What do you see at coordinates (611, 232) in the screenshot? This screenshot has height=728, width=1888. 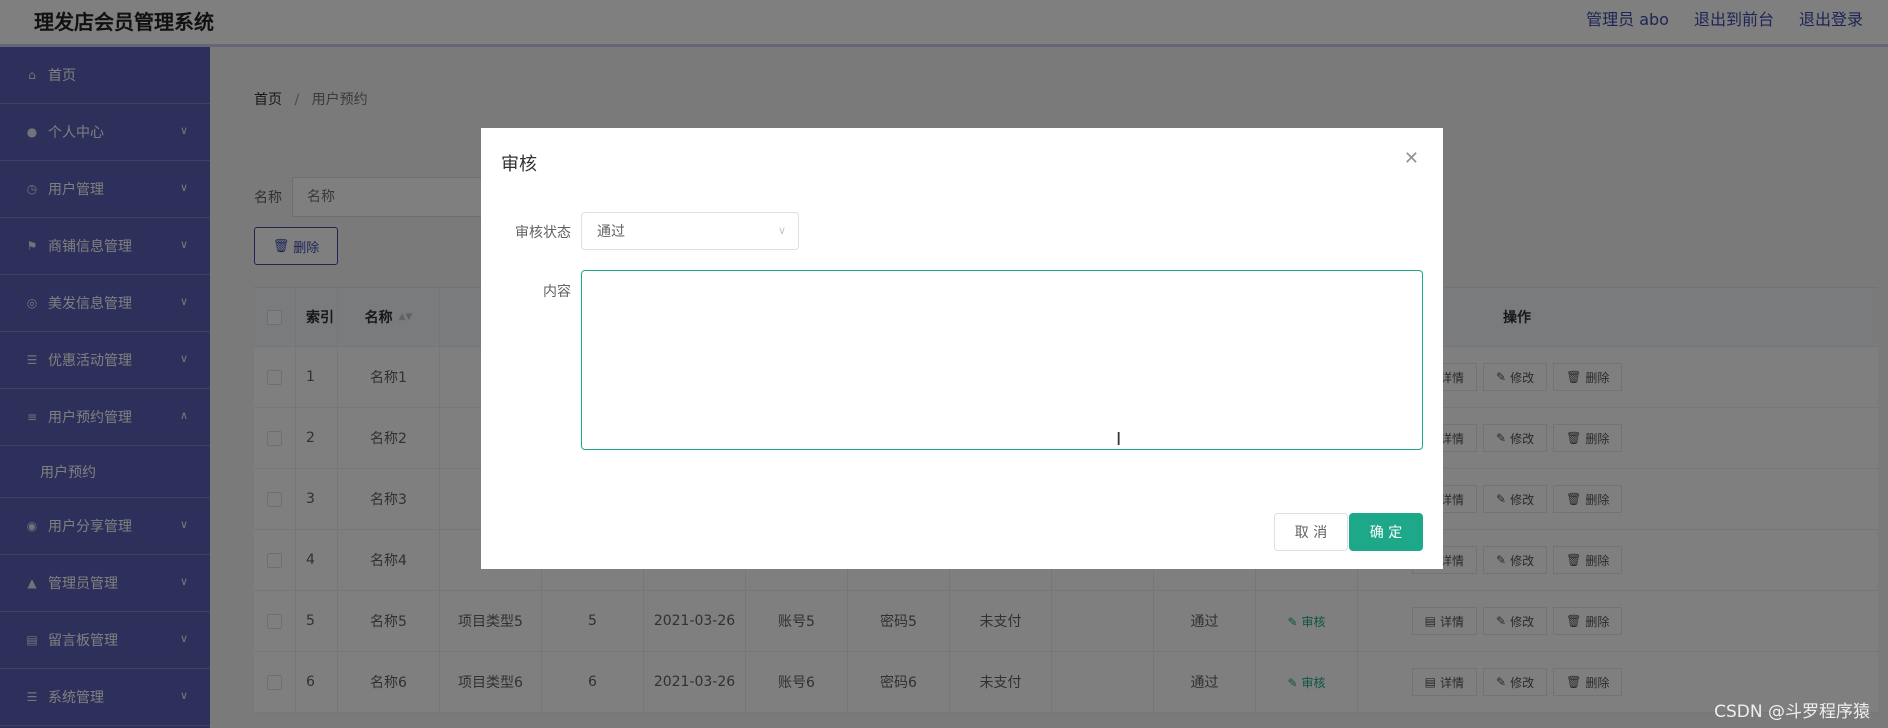 I see `audit-status-value: 通过` at bounding box center [611, 232].